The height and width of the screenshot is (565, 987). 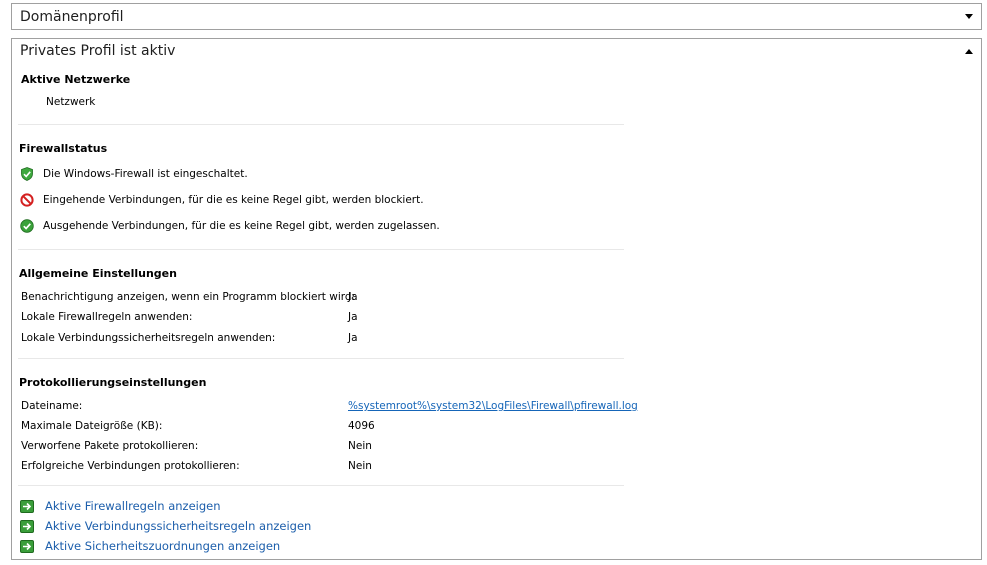 I want to click on red-block-icon, so click(x=27, y=200).